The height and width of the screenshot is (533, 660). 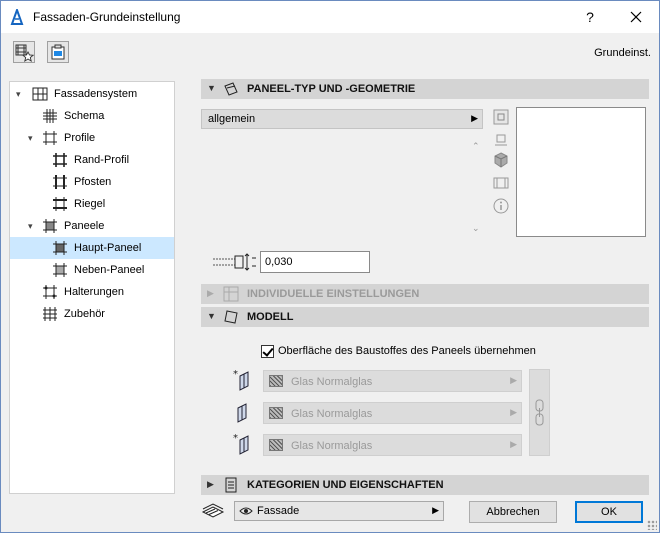 What do you see at coordinates (476, 146) in the screenshot?
I see `scroll-up-icon: ⌃` at bounding box center [476, 146].